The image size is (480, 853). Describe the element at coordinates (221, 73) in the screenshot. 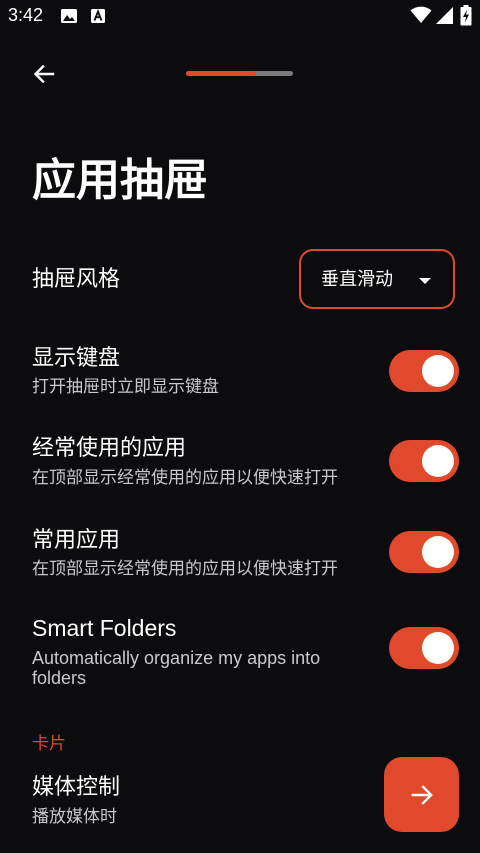

I see `step-progress-fill` at that location.